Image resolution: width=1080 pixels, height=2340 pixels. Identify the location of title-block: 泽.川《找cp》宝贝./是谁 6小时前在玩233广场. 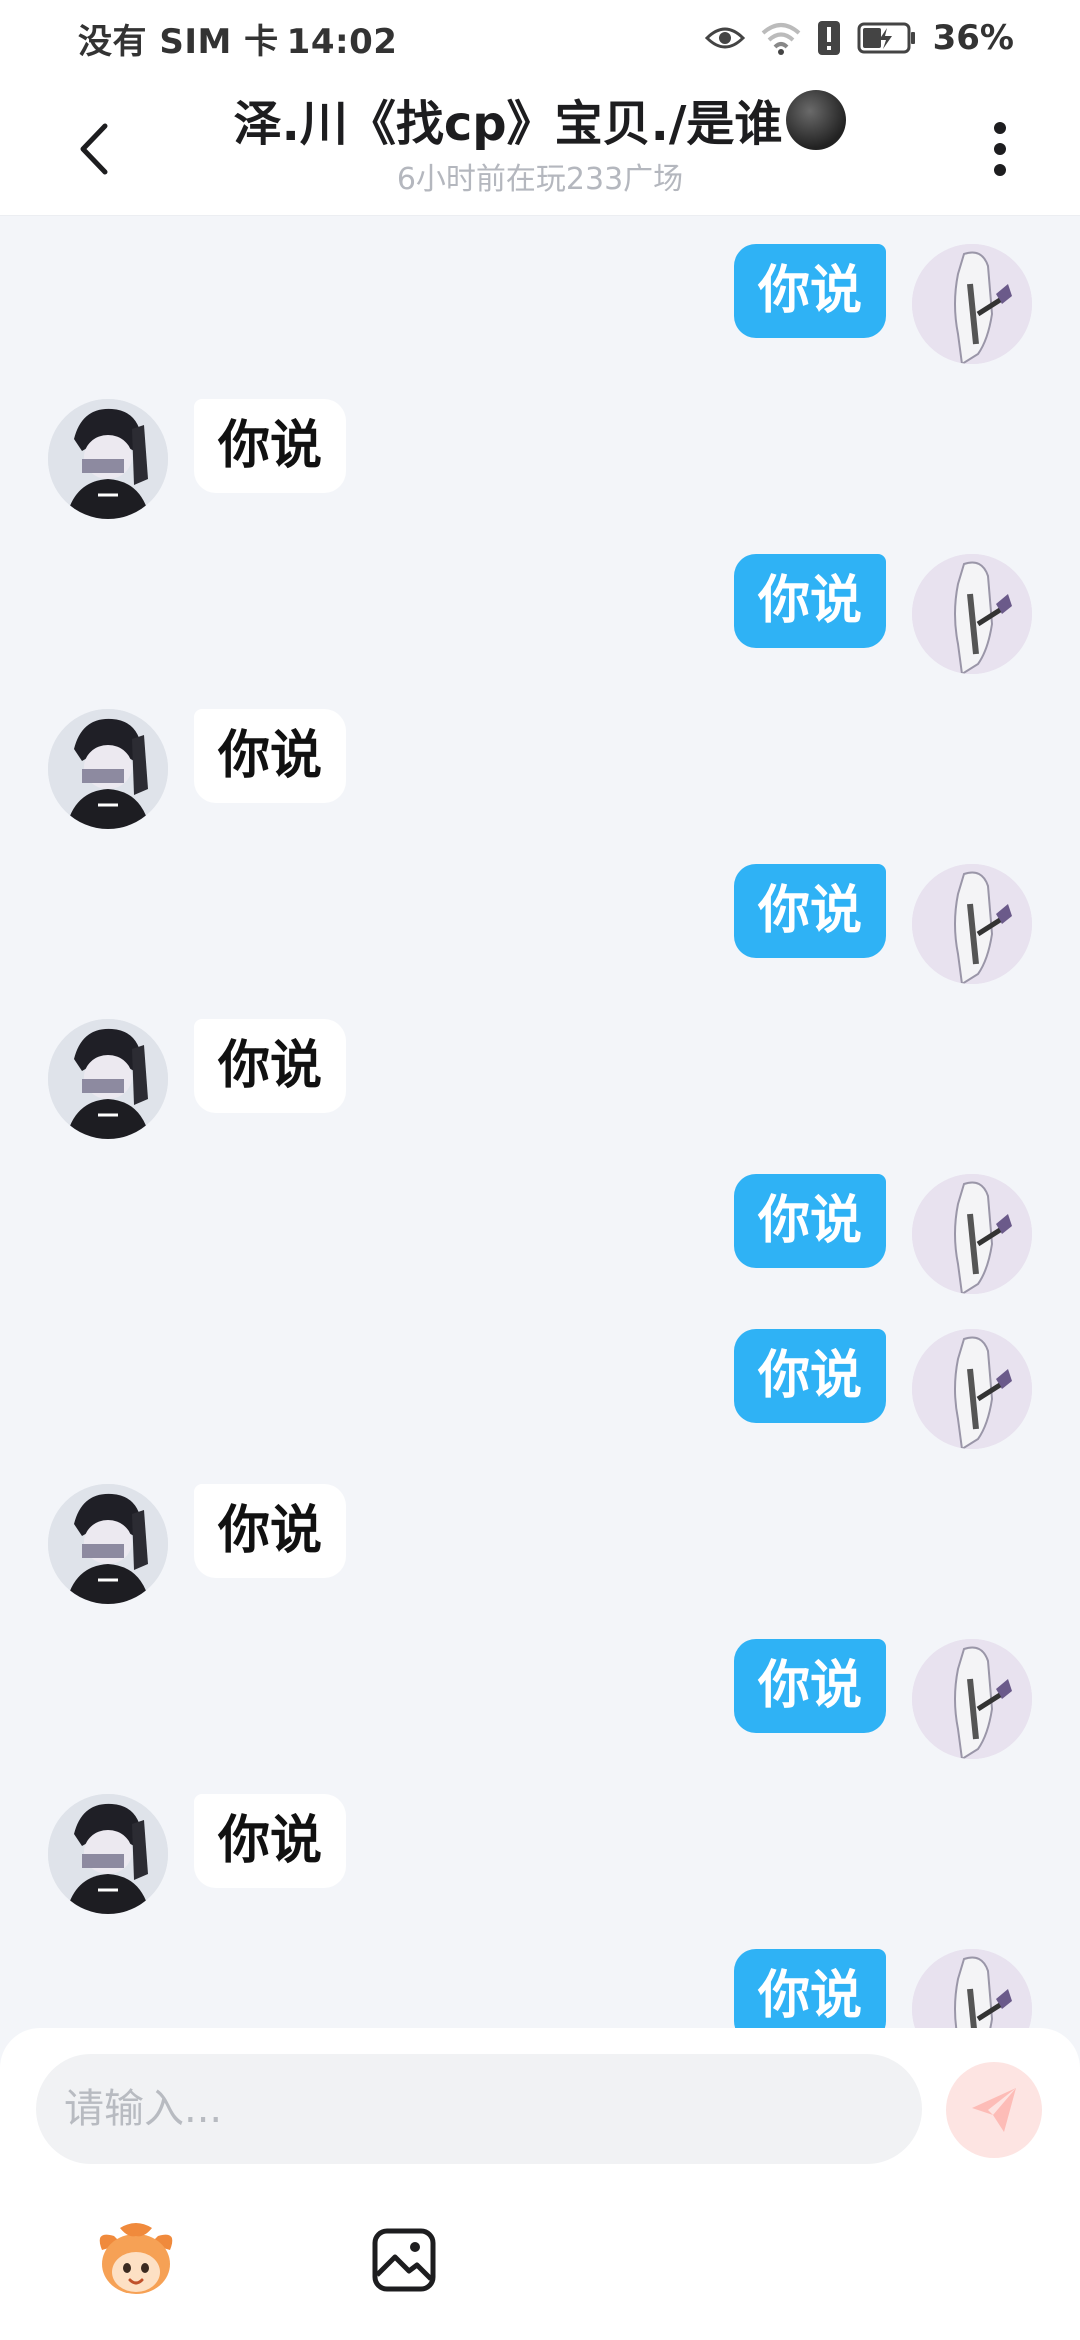
(540, 144).